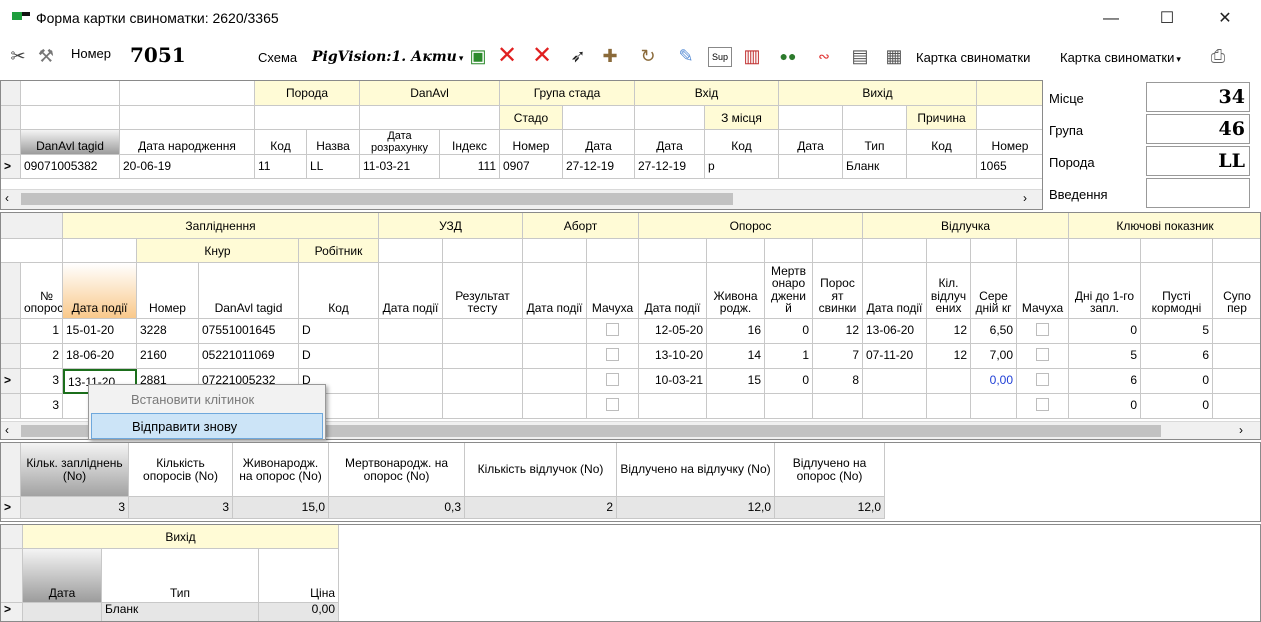  What do you see at coordinates (789, 291) in the screenshot?
I see `col-stillborn: Мертв онаро джени й` at bounding box center [789, 291].